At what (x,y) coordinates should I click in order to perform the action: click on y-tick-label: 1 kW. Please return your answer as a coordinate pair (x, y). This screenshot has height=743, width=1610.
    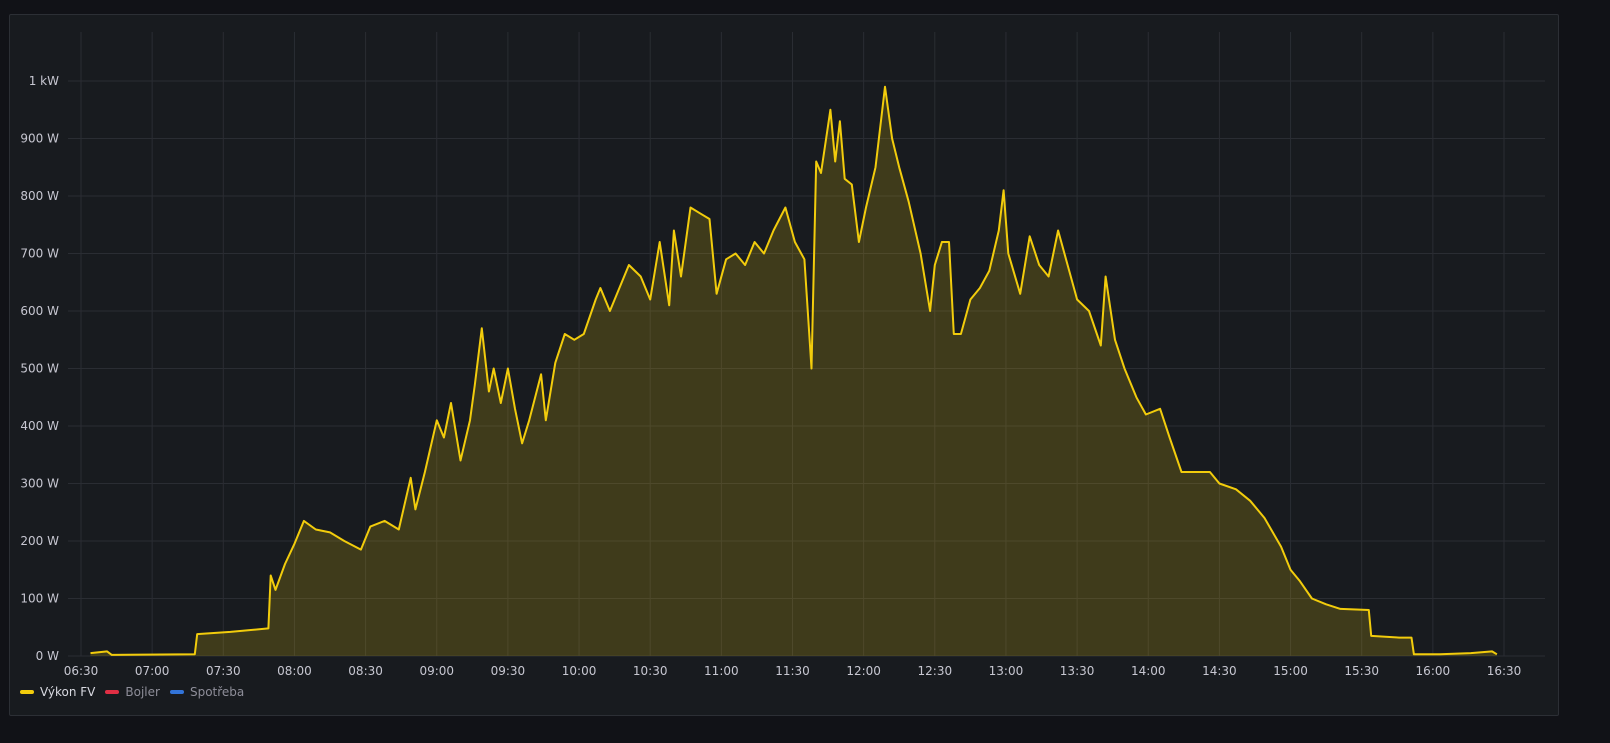
    Looking at the image, I should click on (44, 81).